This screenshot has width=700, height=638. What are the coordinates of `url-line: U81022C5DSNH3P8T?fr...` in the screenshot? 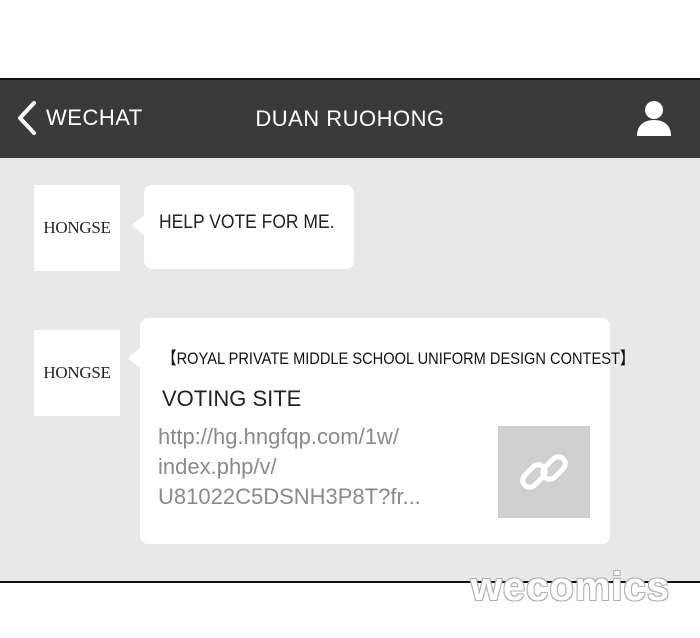 It's located at (289, 496).